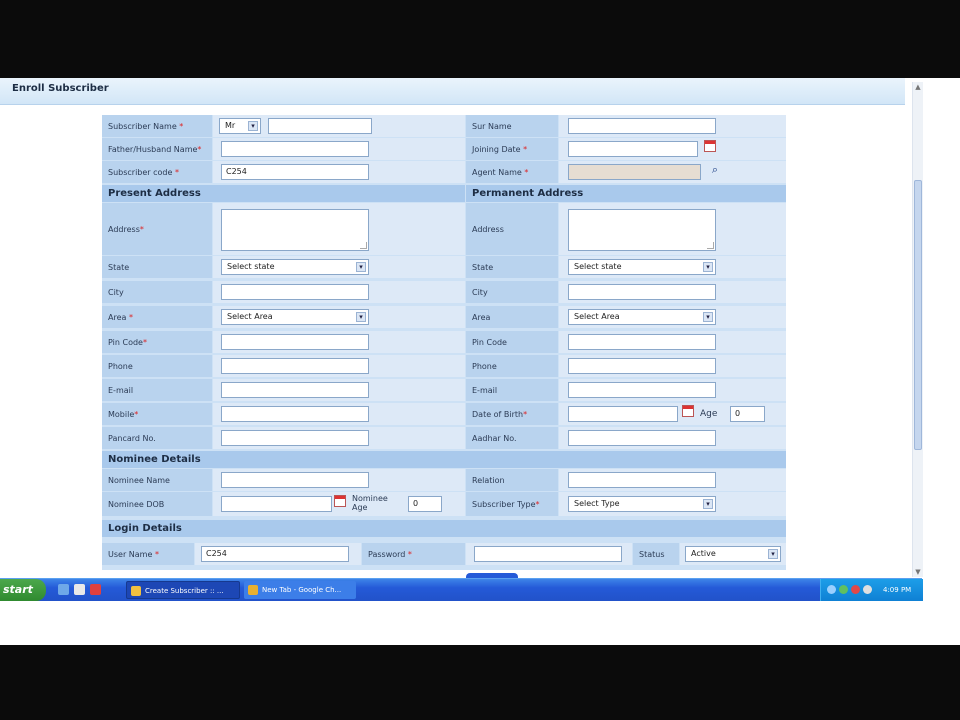 The width and height of the screenshot is (960, 720). Describe the element at coordinates (157, 480) in the screenshot. I see `nominee-name-label: Nominee Name` at that location.